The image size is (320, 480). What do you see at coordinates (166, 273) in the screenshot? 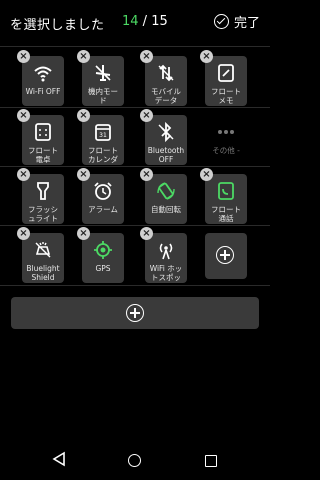
I see `tile-label: WiFi ホッ トスポッ` at bounding box center [166, 273].